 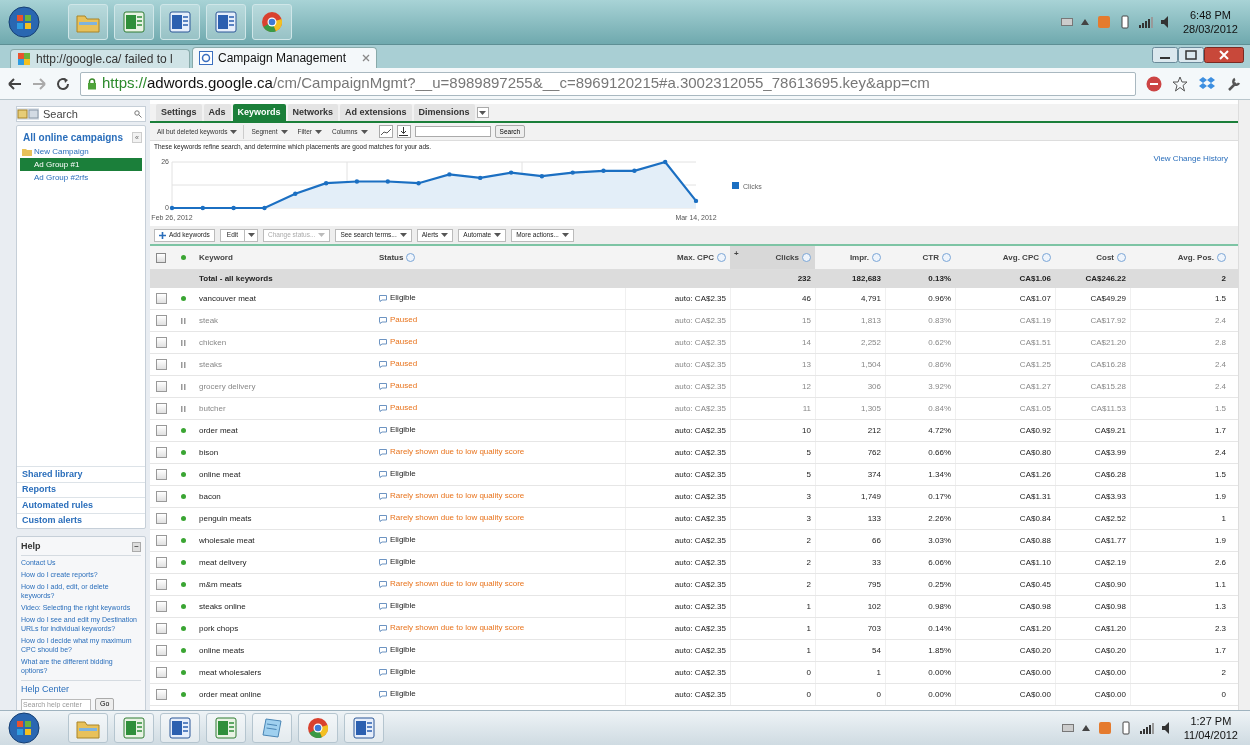 I want to click on collapse-button: −, so click(x=136, y=546).